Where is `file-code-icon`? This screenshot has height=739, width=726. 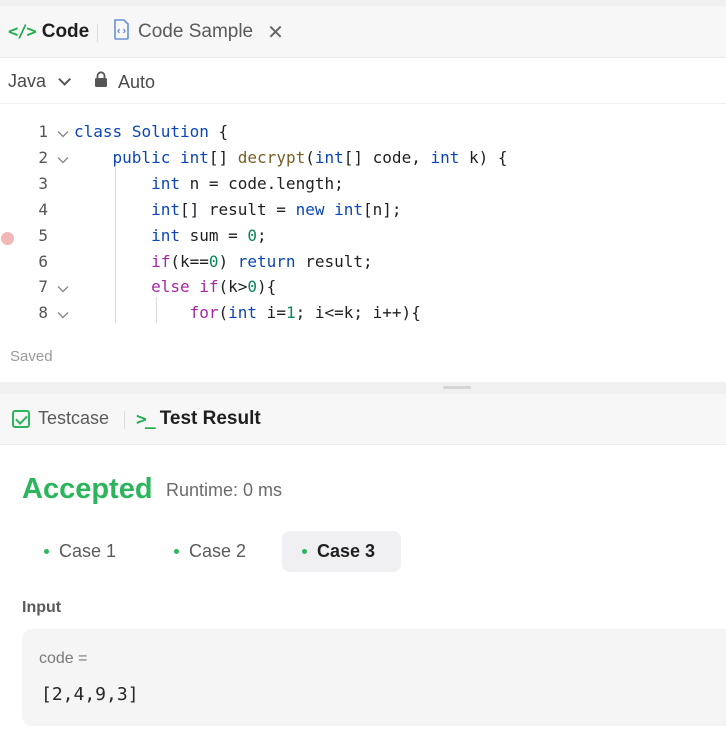
file-code-icon is located at coordinates (121, 32).